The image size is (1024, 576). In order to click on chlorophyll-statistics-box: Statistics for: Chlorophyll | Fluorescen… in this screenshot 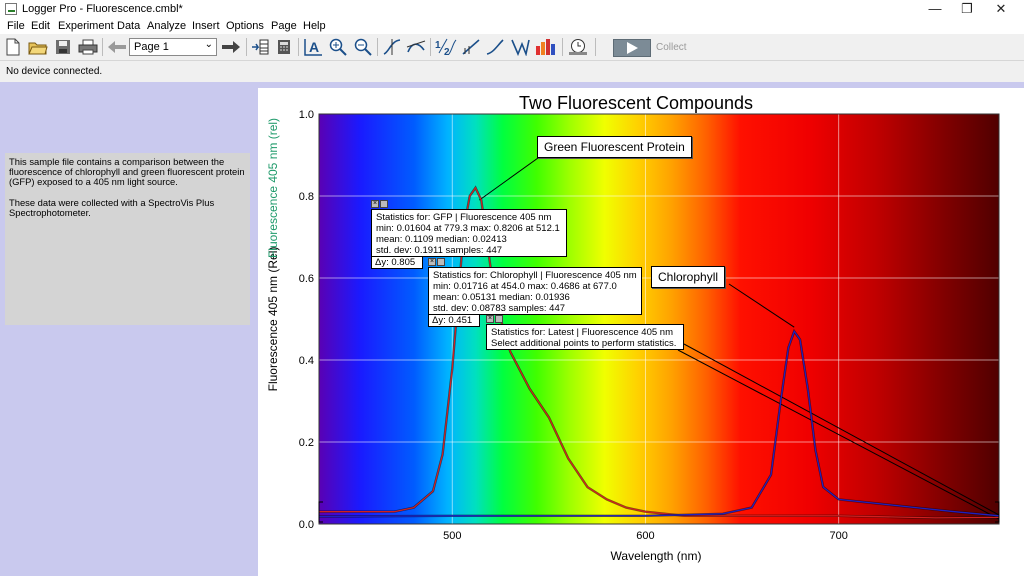, I will do `click(535, 291)`.